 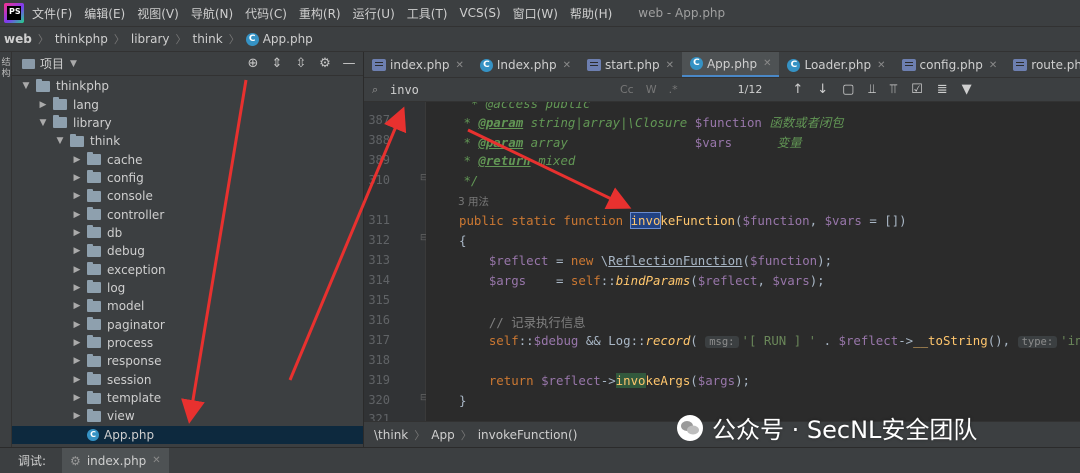 What do you see at coordinates (115, 460) in the screenshot?
I see `debug-session-tab: ⚙ index.php ✕` at bounding box center [115, 460].